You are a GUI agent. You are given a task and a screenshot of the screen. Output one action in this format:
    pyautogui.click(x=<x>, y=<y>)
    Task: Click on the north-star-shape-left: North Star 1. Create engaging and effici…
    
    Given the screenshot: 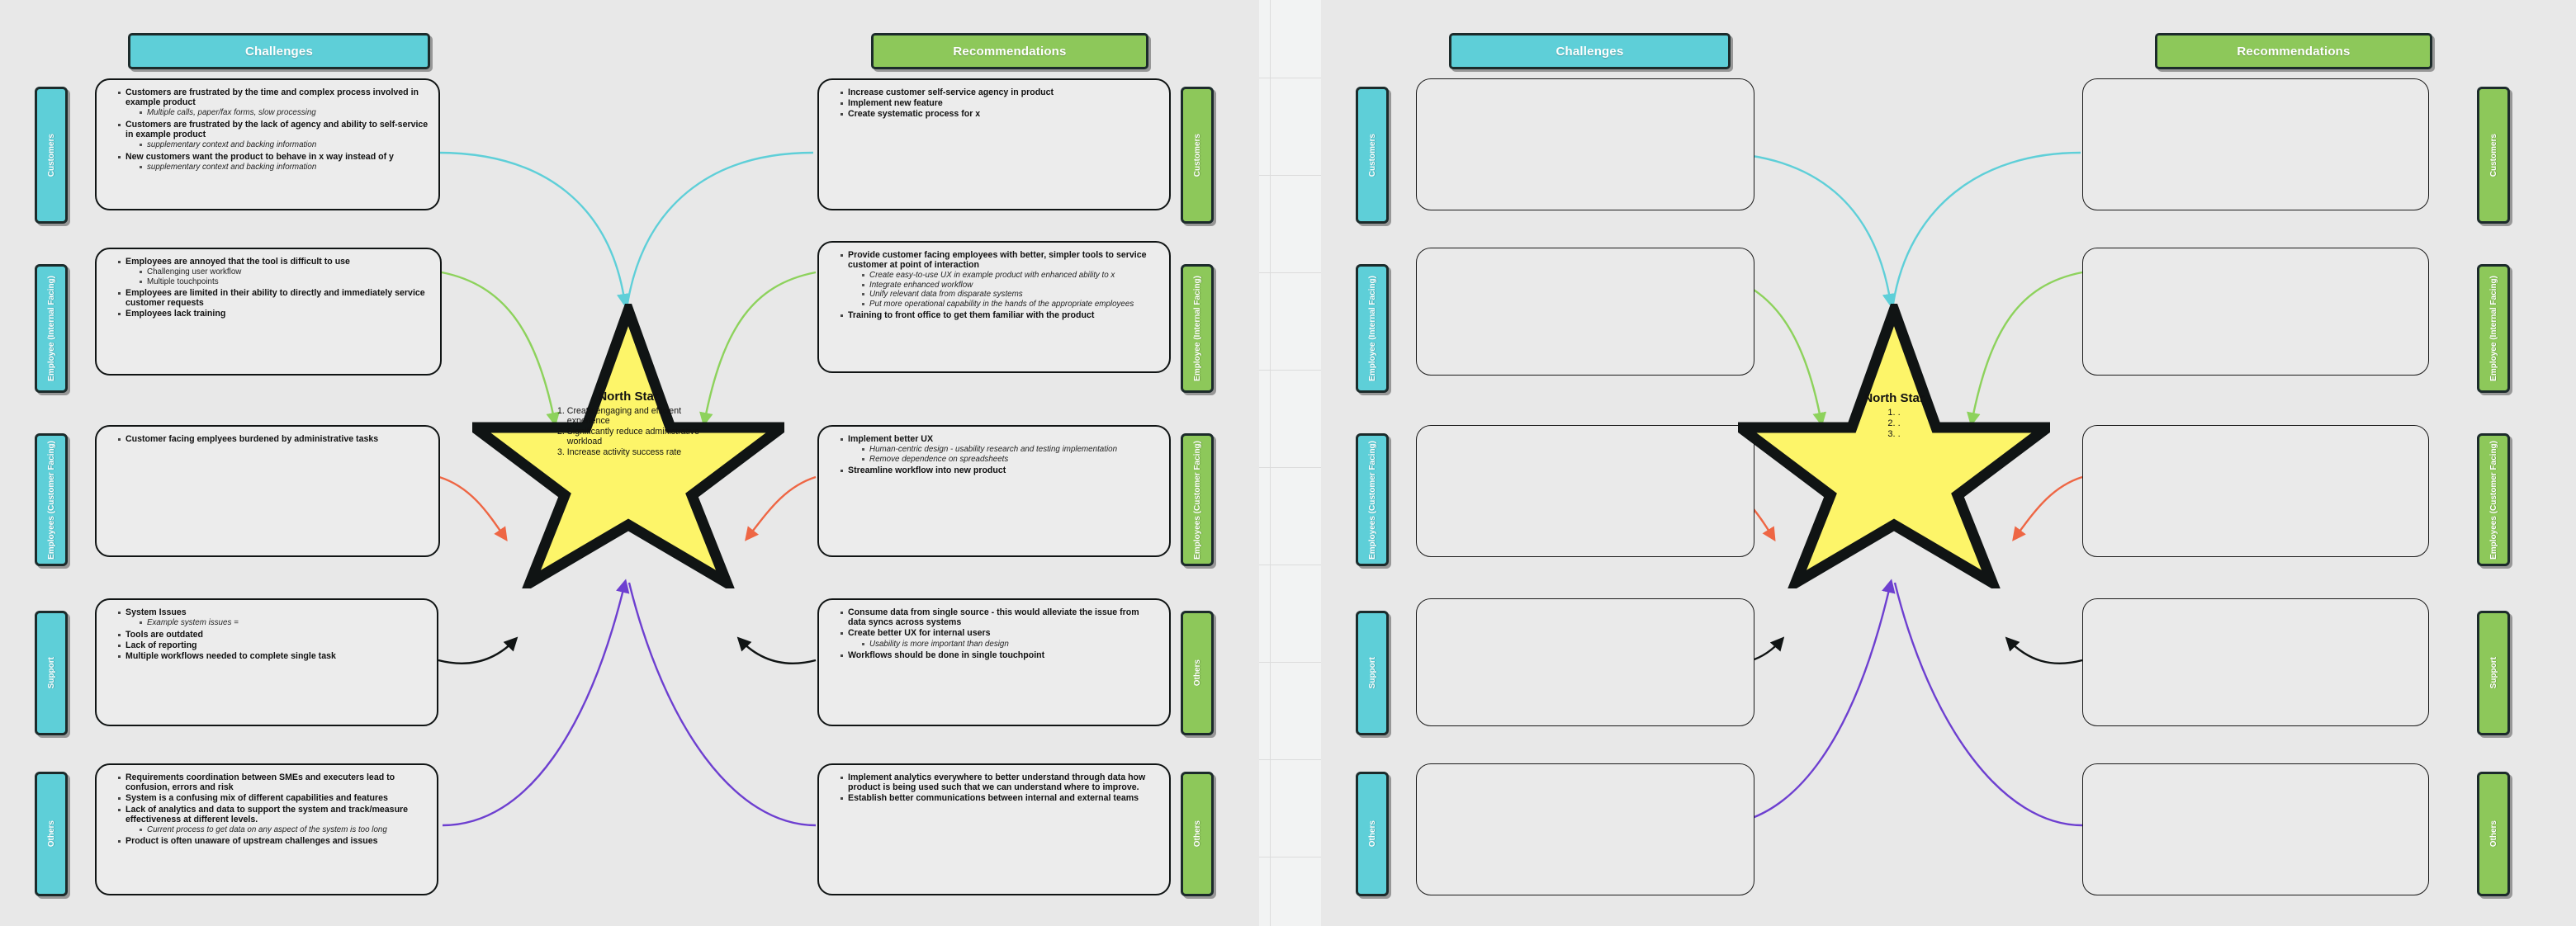 What is the action you would take?
    pyautogui.click(x=628, y=446)
    